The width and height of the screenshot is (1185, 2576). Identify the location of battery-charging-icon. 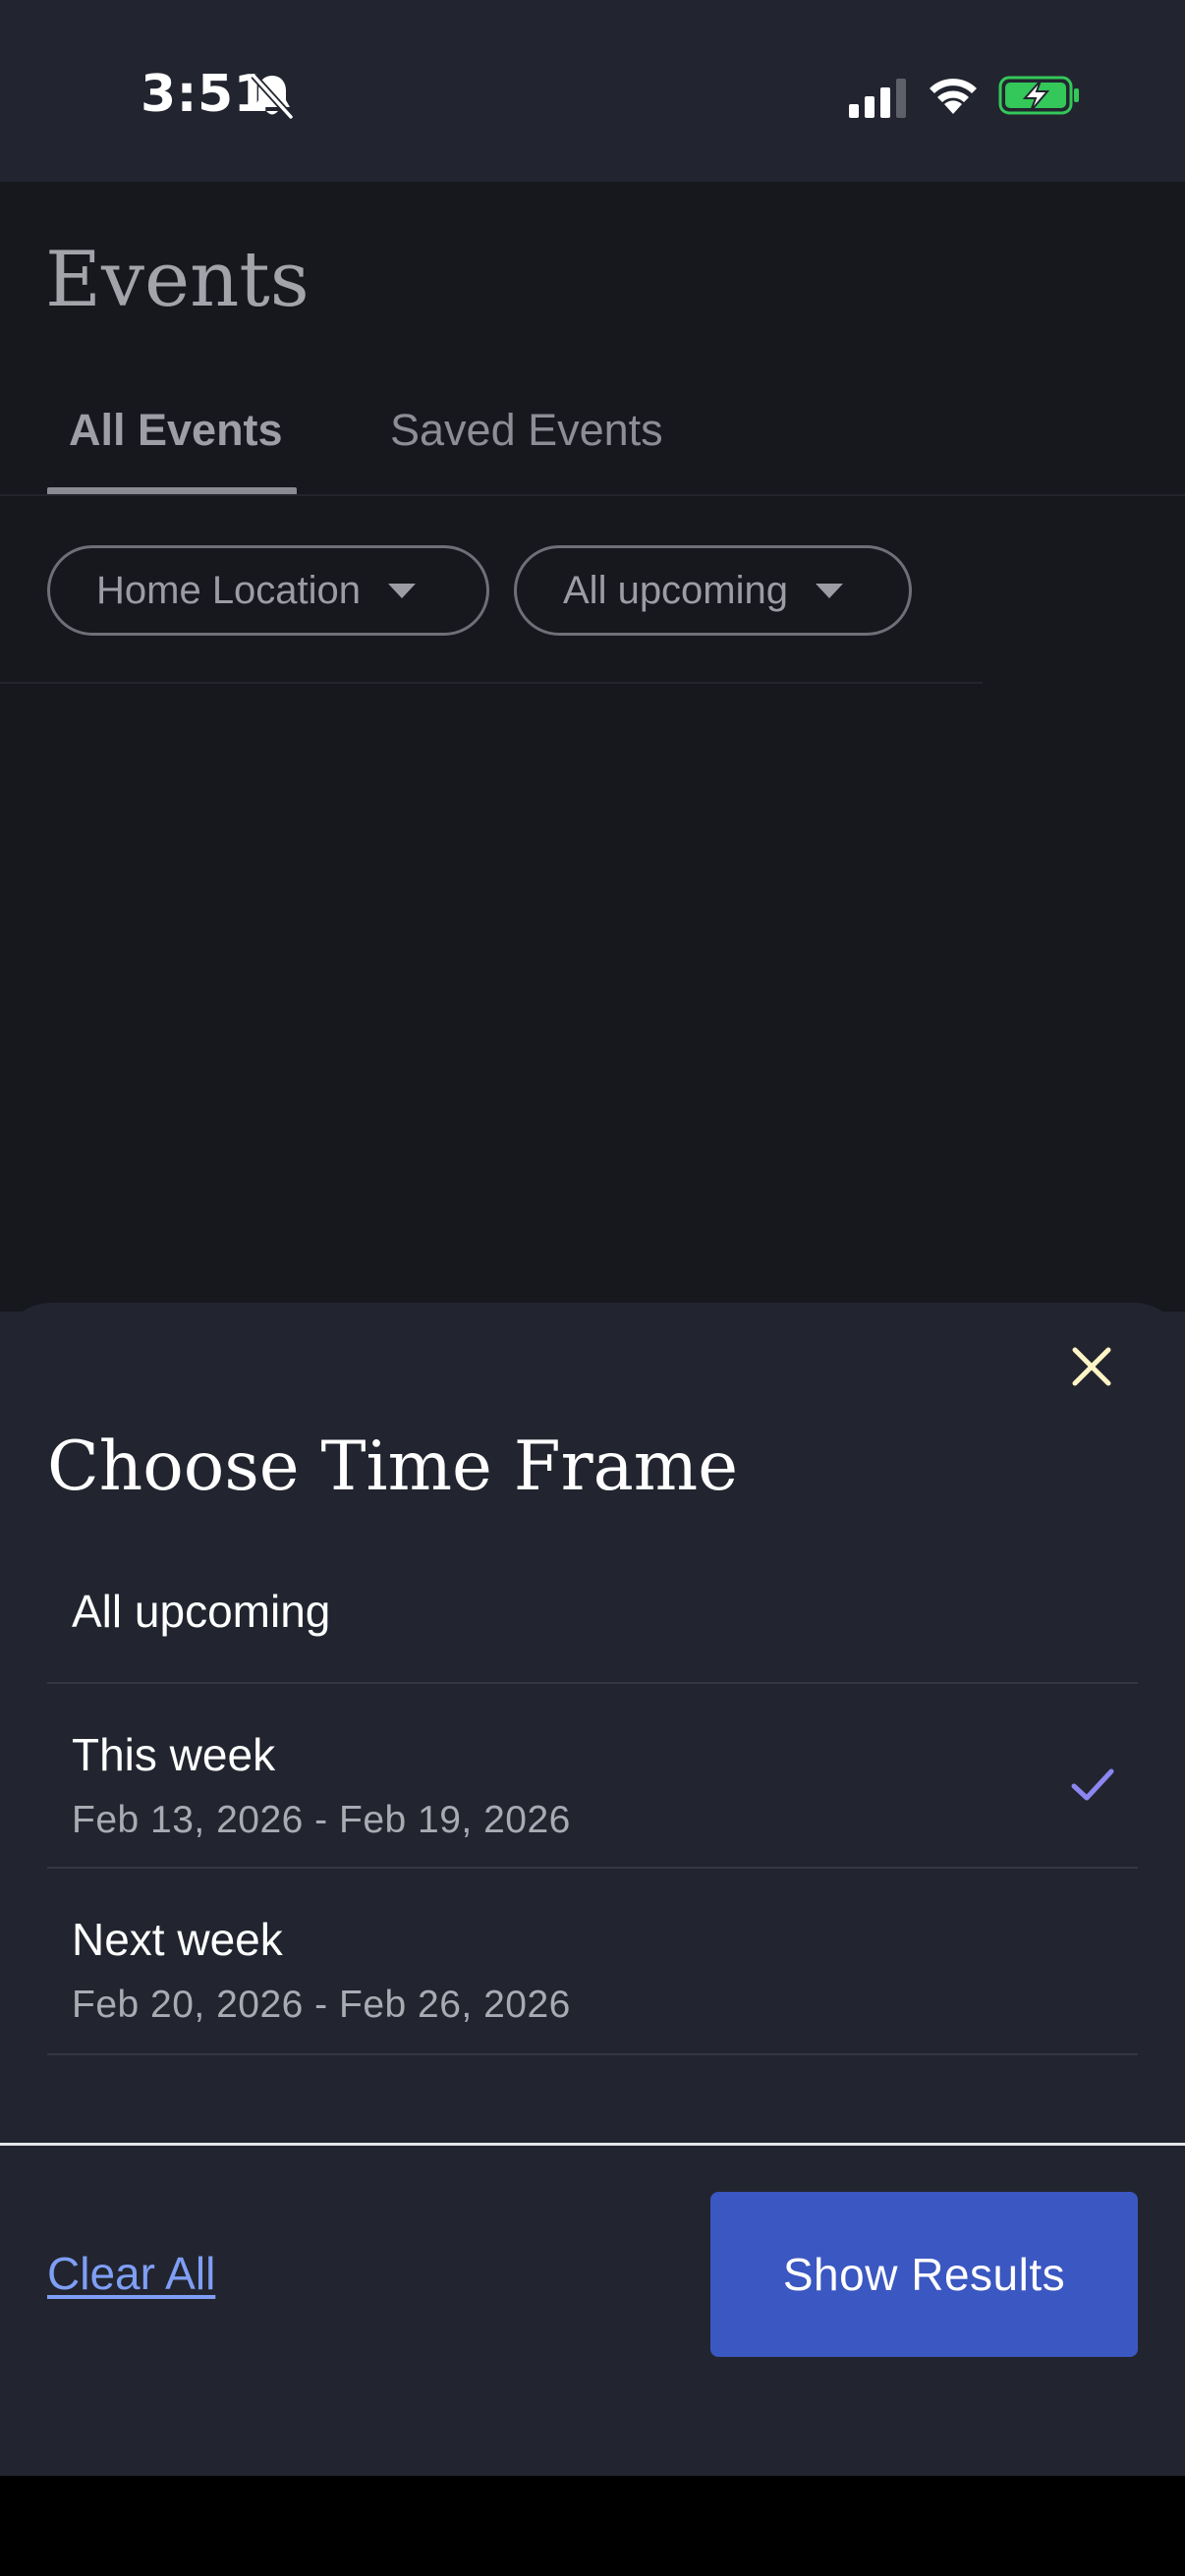
(1038, 95).